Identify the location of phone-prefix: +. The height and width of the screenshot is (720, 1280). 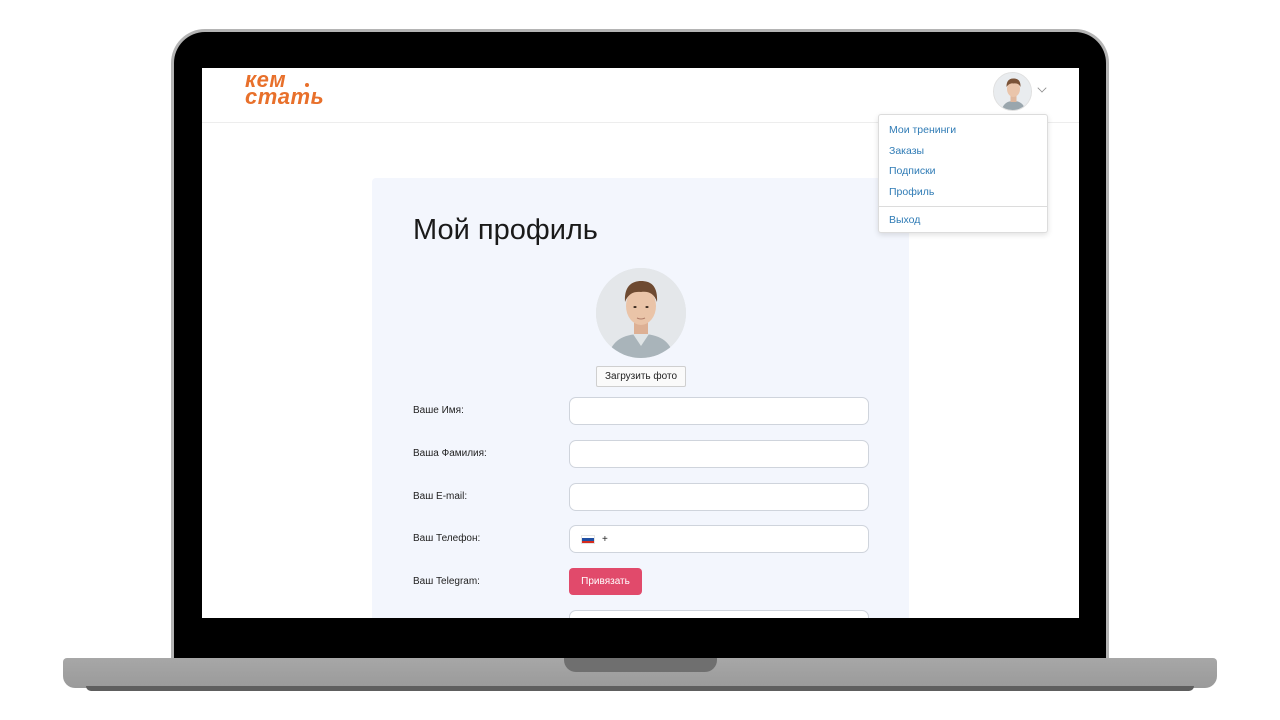
(605, 539).